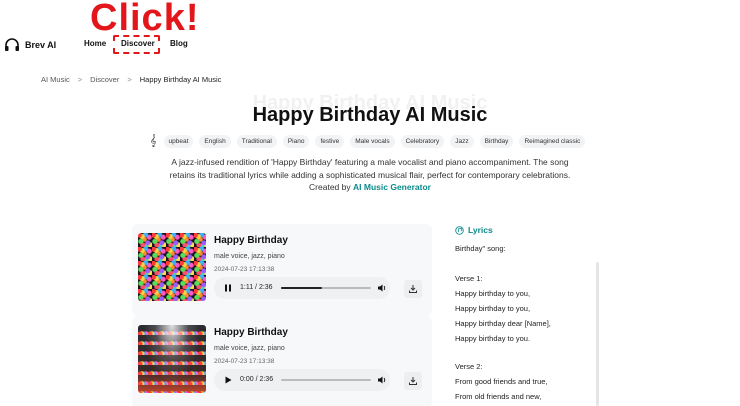 This screenshot has width=740, height=406. I want to click on brand-logo: Brev AI, so click(30, 45).